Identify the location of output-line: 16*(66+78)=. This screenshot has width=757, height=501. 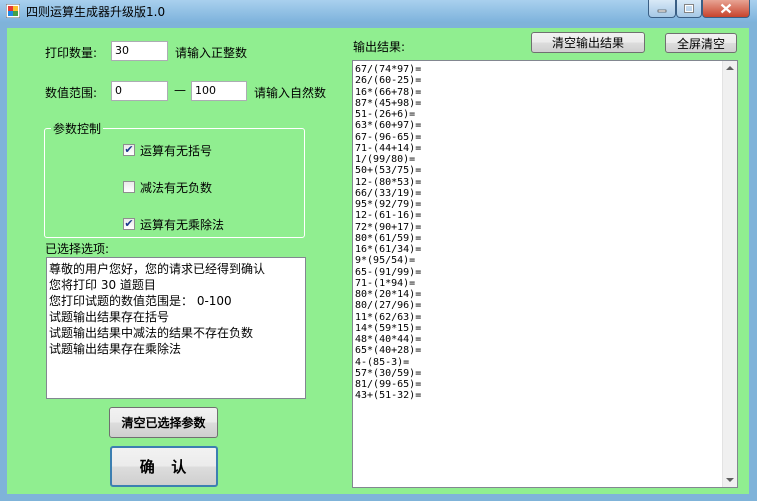
(388, 92).